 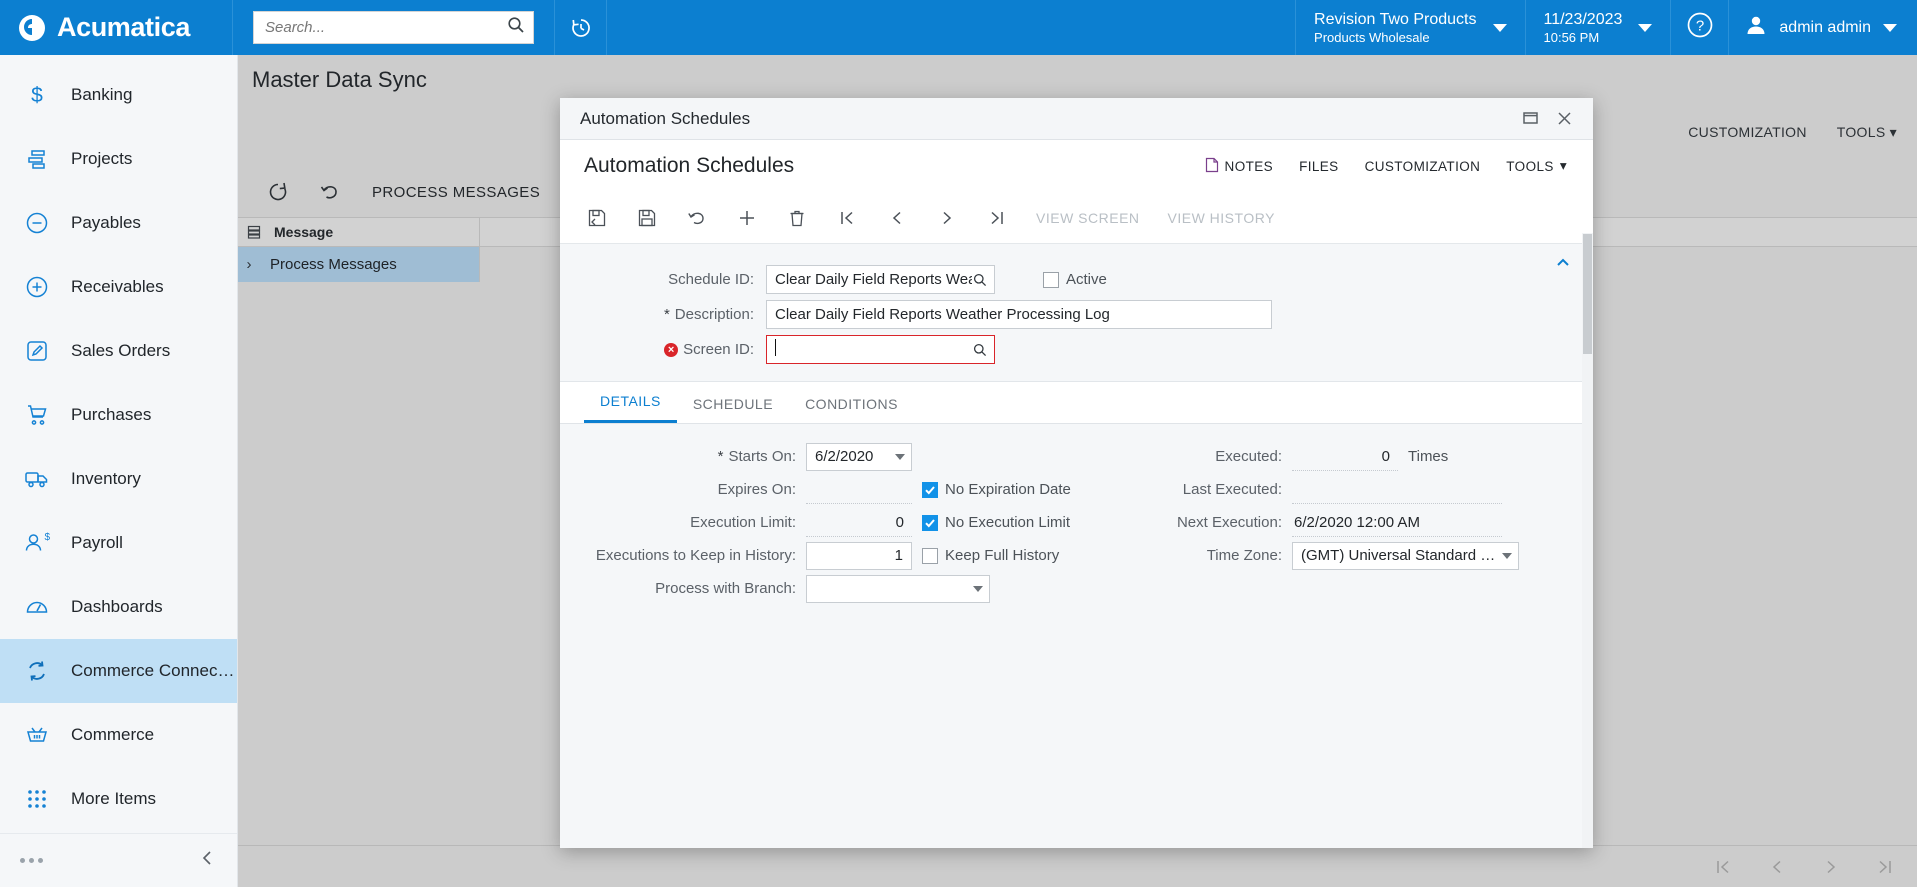 I want to click on schedule-id-input: Clear Daily Field Reports Wea, so click(x=880, y=279).